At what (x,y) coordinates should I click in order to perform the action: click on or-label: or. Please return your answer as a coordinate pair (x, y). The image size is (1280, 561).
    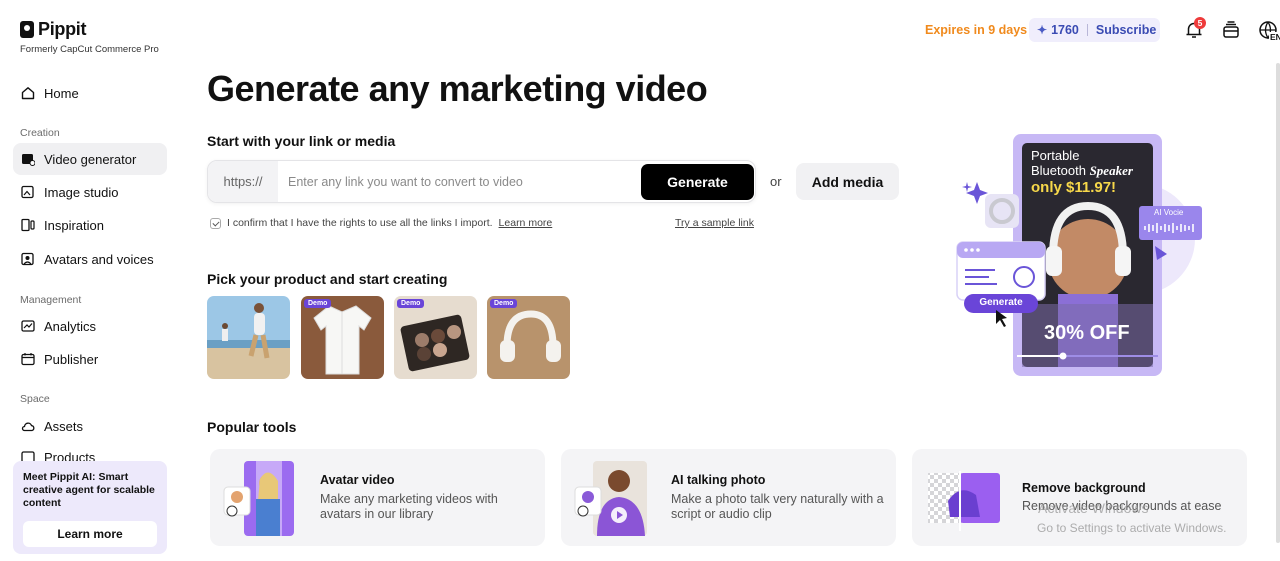
    Looking at the image, I should click on (776, 181).